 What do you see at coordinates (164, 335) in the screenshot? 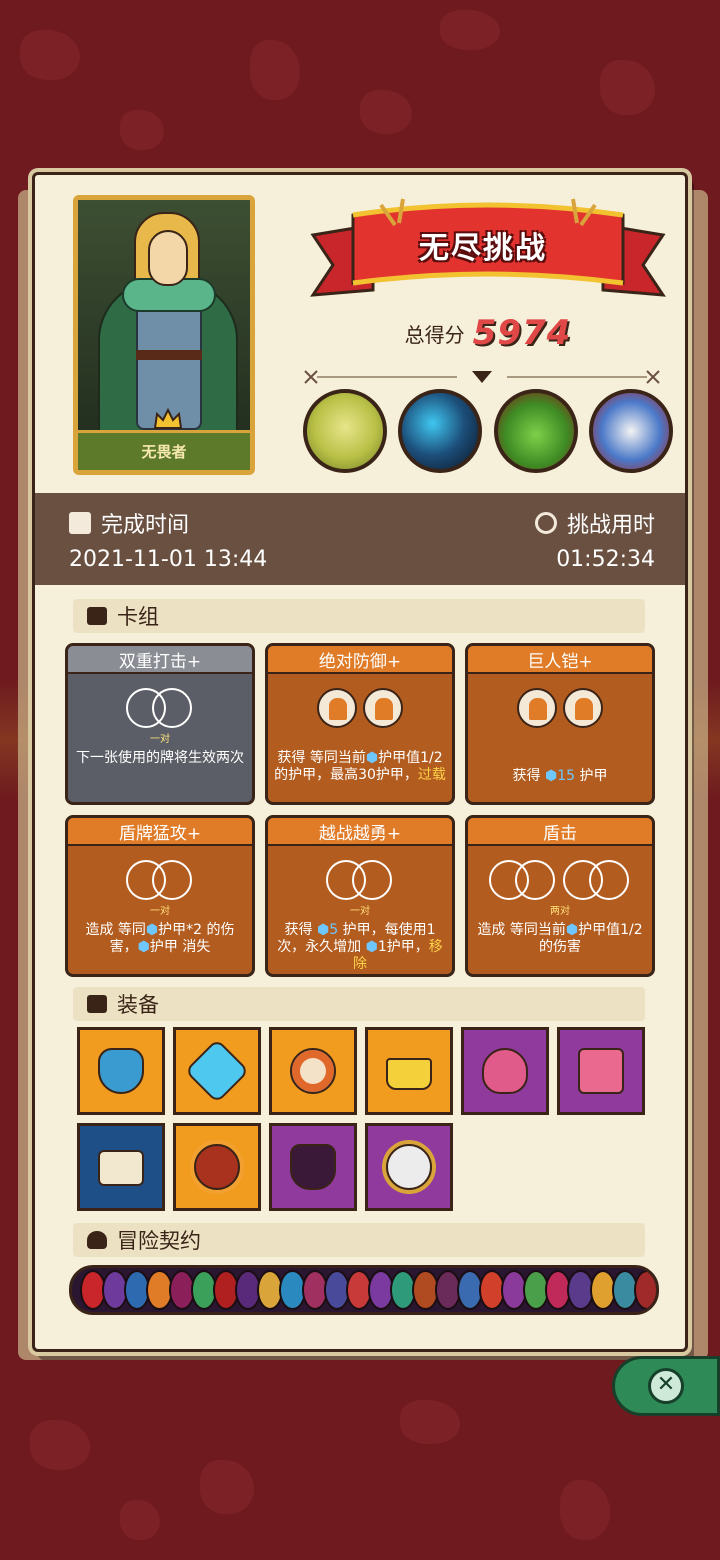
I see `hero-card: 无畏者` at bounding box center [164, 335].